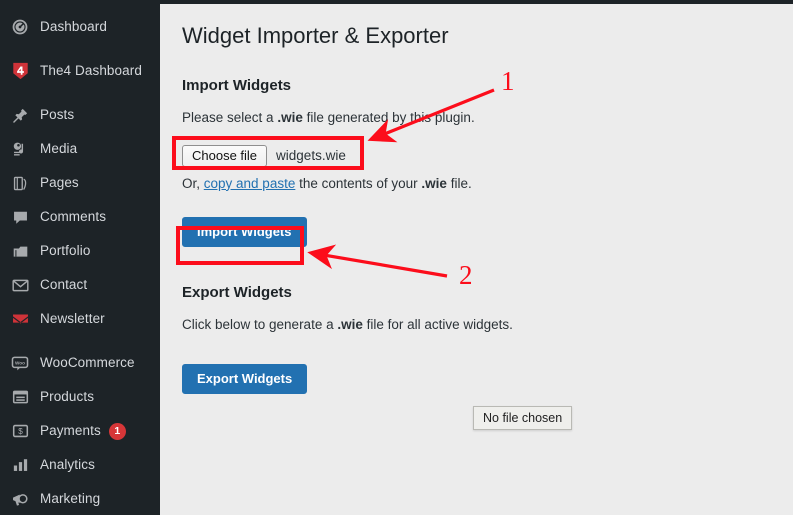  I want to click on pin-icon, so click(20, 115).